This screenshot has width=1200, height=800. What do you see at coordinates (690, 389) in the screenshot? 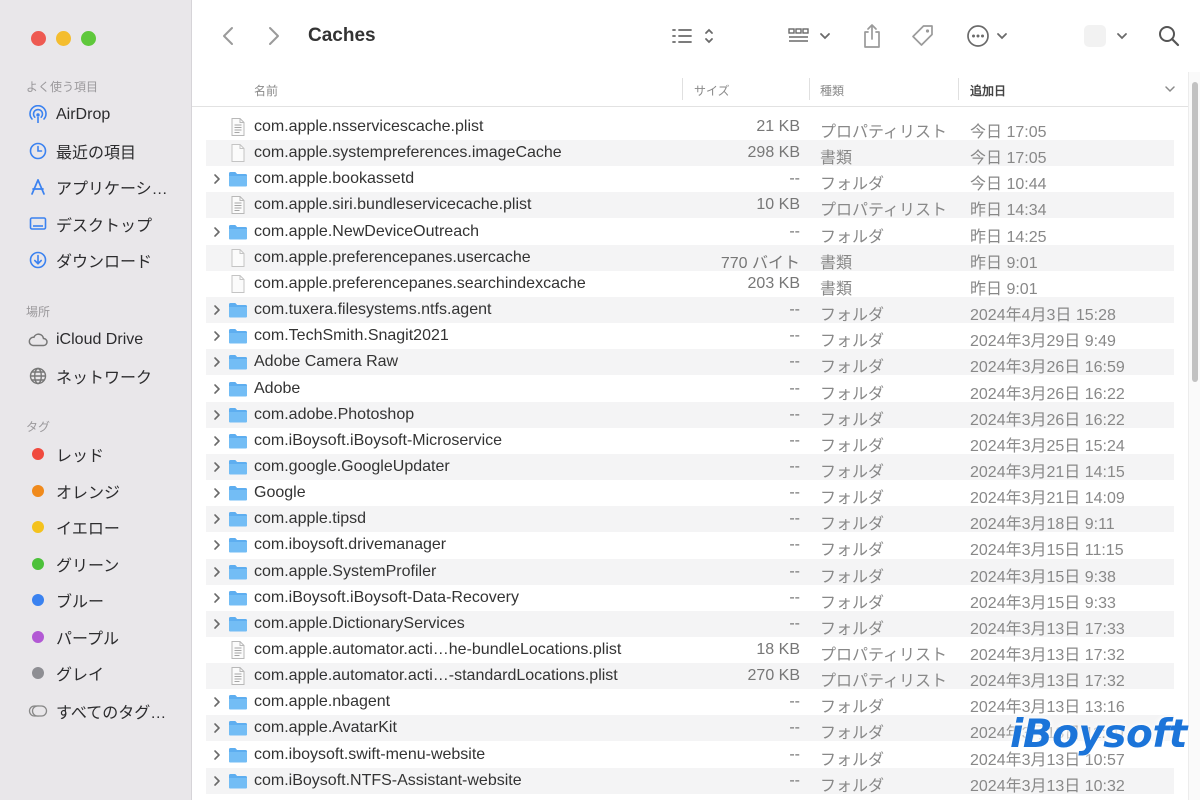
I see `table-row: Adobe -- フォルダ 2024年3月26日 16:22` at bounding box center [690, 389].